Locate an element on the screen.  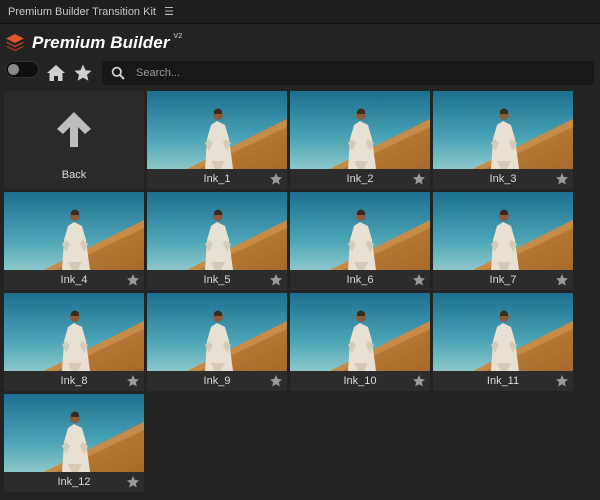
item-tile: Ink_2 is located at coordinates (360, 140).